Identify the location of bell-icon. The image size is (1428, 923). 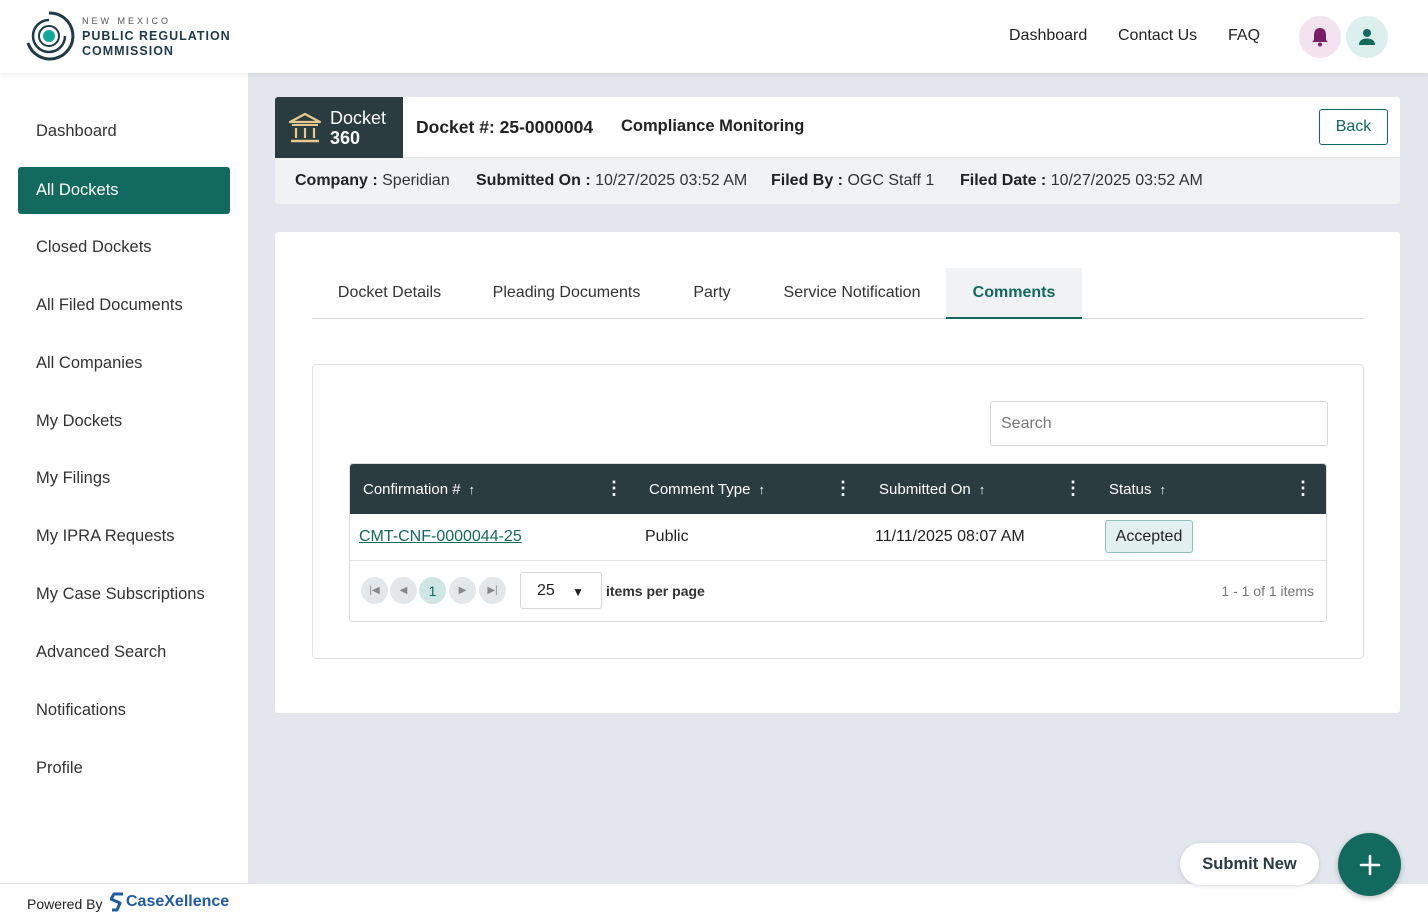
(1320, 37).